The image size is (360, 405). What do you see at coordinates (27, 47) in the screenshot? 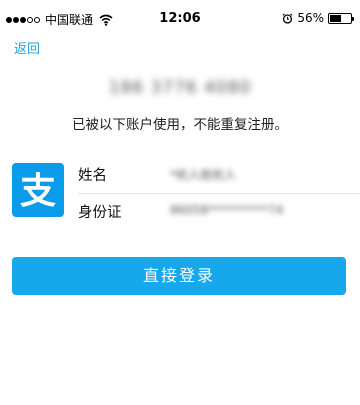
I see `back-button: 返回` at bounding box center [27, 47].